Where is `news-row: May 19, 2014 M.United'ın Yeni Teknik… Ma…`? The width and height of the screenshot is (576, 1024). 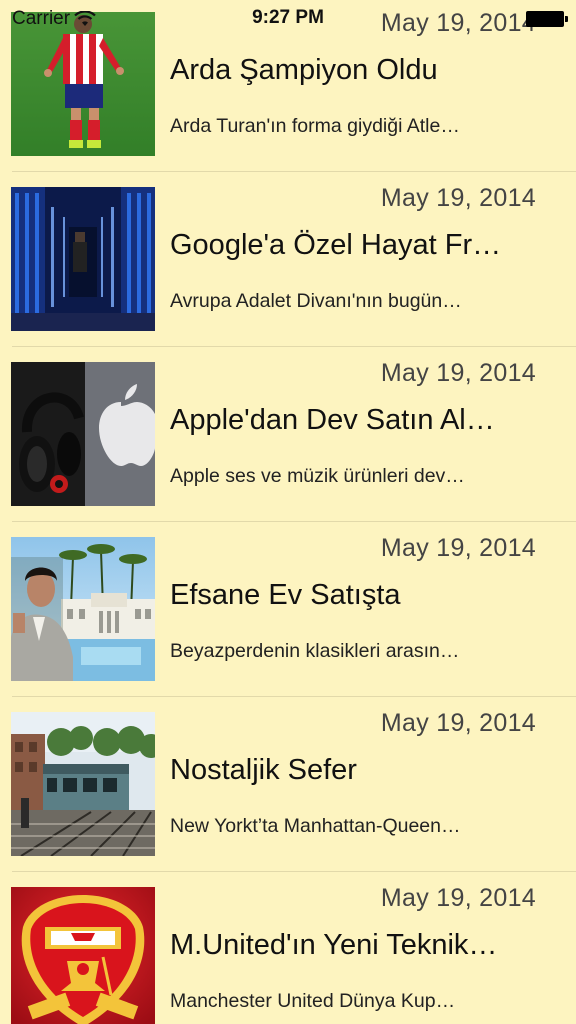 news-row: May 19, 2014 M.United'ın Yeni Teknik… Ma… is located at coordinates (288, 948).